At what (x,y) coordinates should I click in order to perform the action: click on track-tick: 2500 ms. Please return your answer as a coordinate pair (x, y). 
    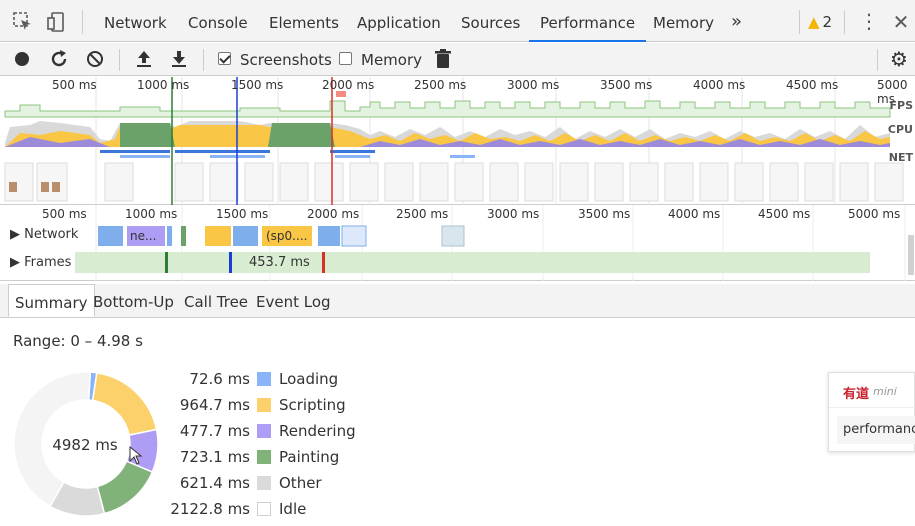
    Looking at the image, I should click on (422, 214).